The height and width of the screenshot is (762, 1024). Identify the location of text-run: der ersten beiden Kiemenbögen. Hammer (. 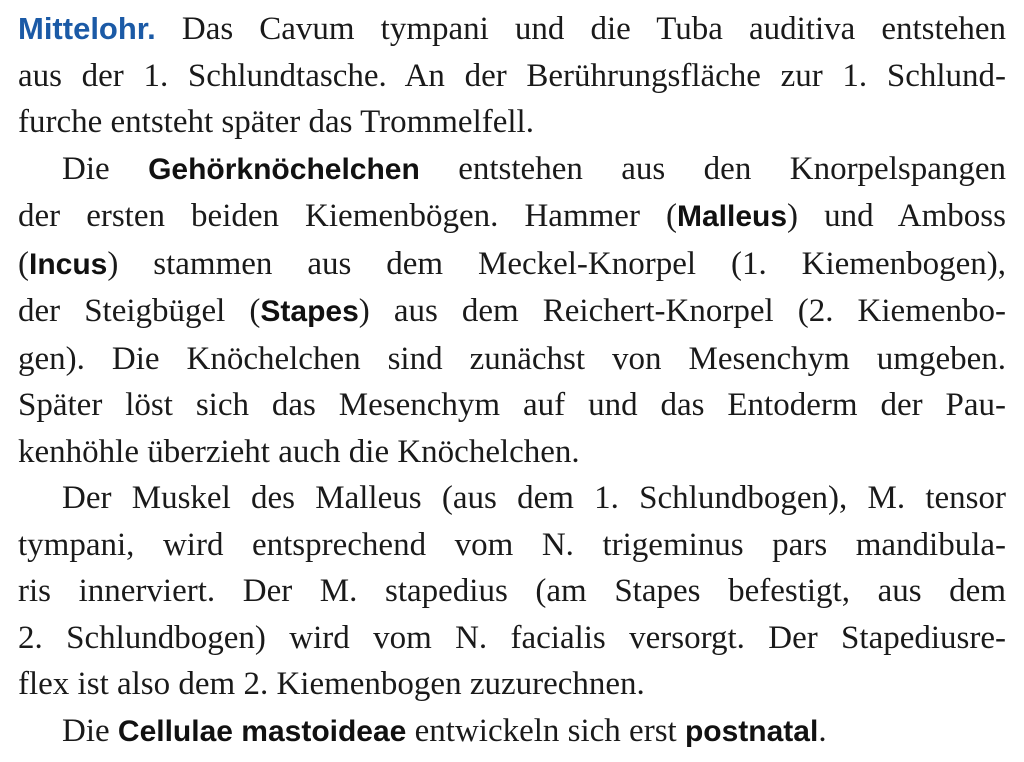
(347, 216).